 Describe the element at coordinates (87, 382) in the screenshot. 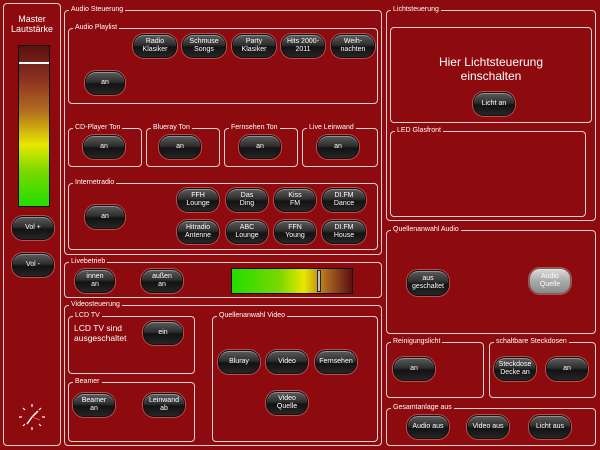

I see `beamer-title: Beamer` at that location.